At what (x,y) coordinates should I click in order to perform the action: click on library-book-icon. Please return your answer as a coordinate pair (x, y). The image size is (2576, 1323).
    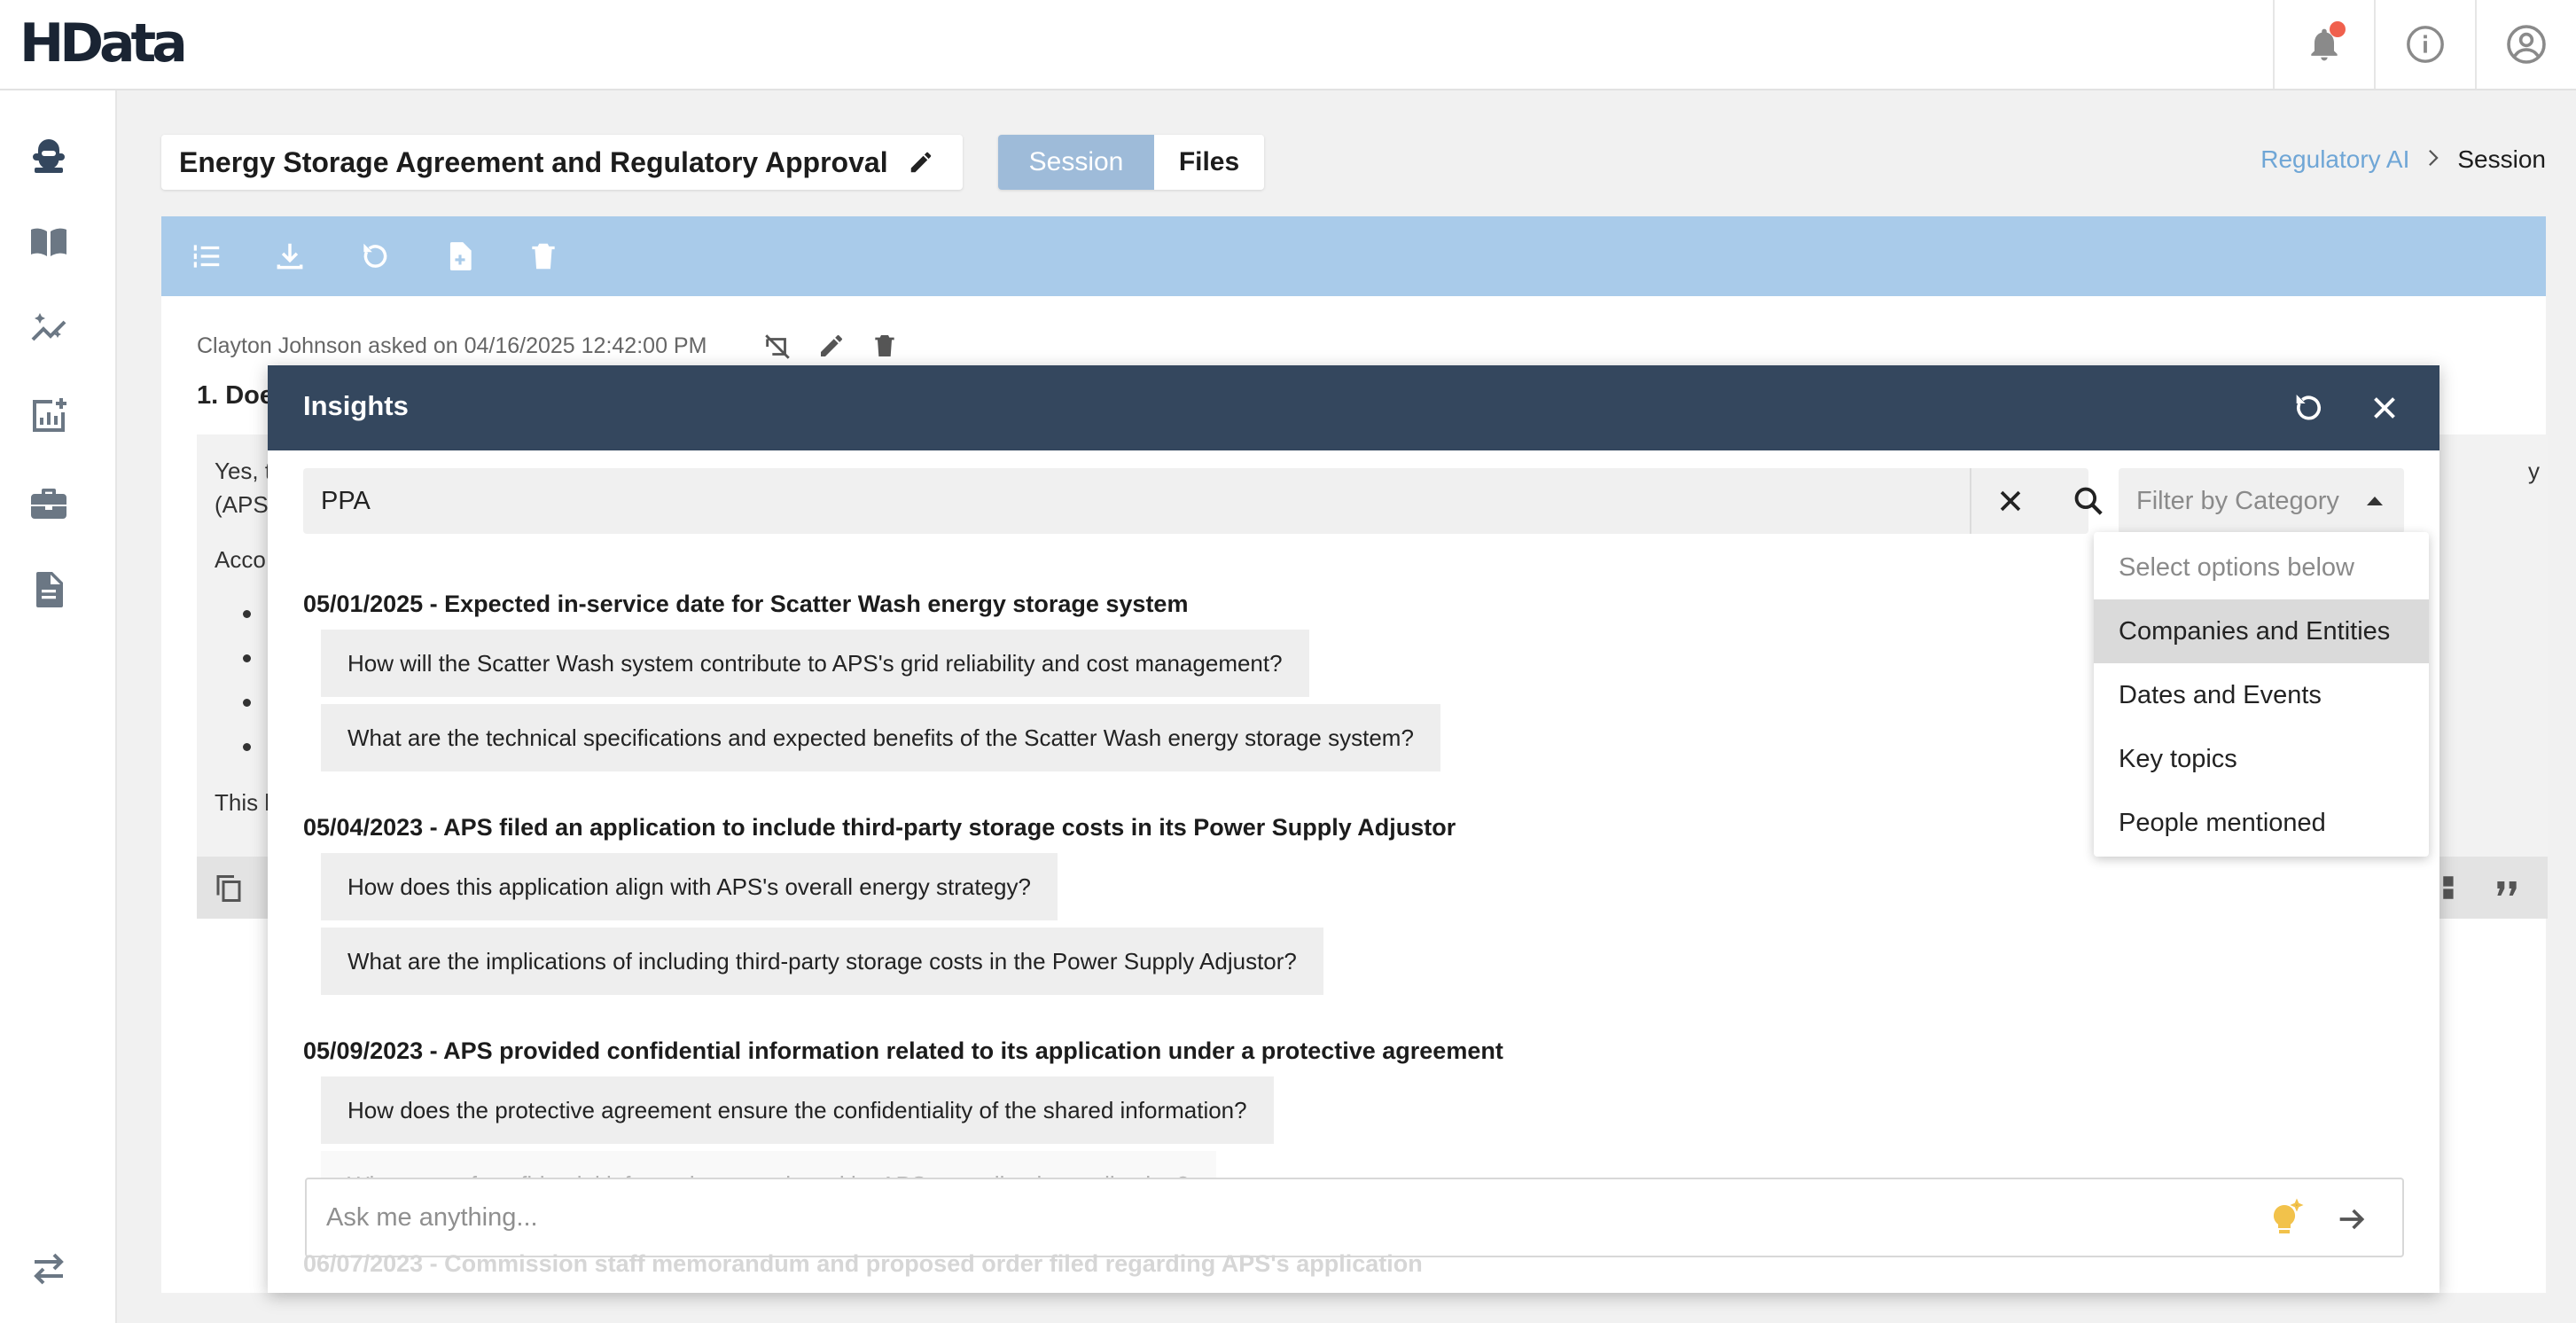
    Looking at the image, I should click on (49, 242).